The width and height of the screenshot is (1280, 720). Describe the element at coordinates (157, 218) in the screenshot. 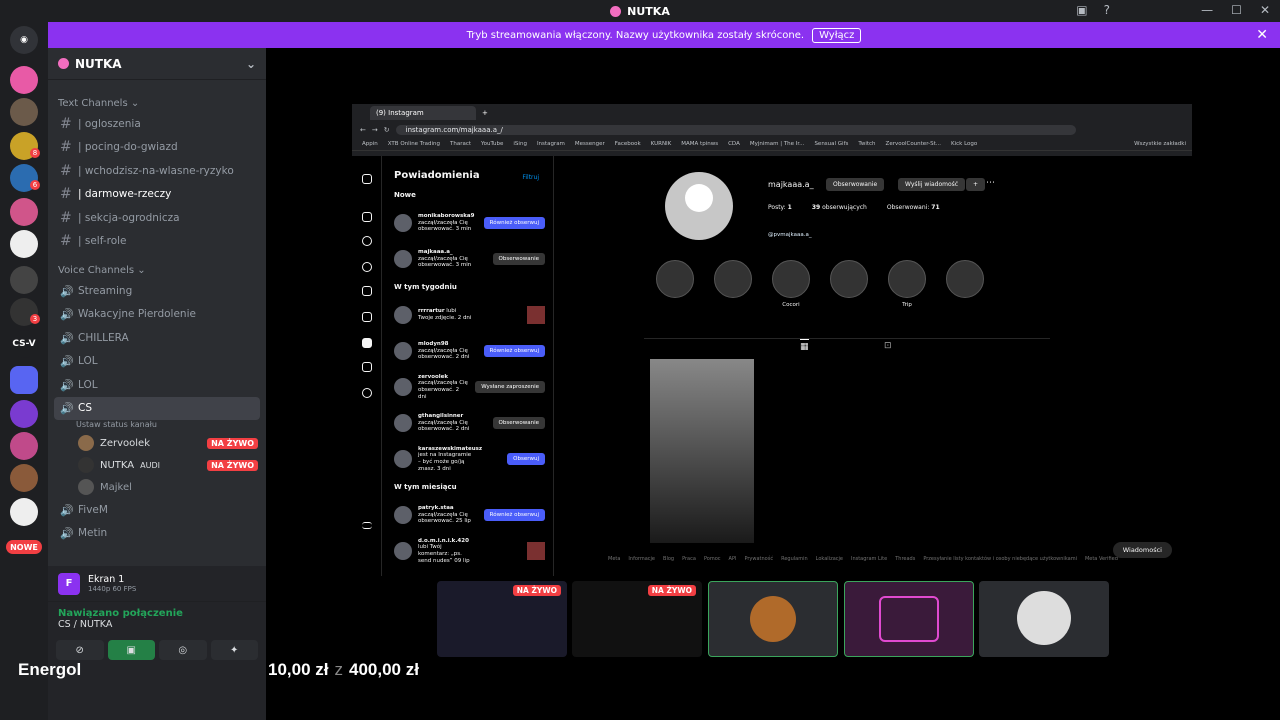

I see `channel-sekcja-ogrodnicza: # | sekcja-ogrodnicza` at that location.